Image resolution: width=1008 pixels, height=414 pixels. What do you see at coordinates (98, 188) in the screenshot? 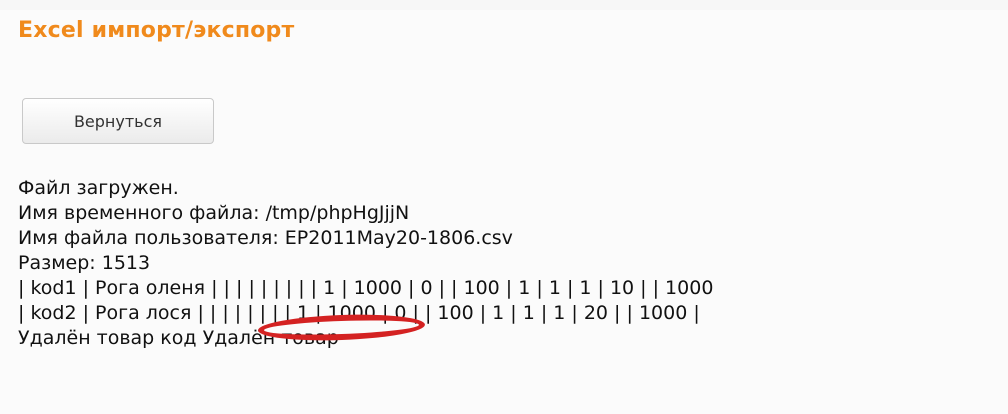
I see `log-line-file-uploaded: Файл загружен.` at bounding box center [98, 188].